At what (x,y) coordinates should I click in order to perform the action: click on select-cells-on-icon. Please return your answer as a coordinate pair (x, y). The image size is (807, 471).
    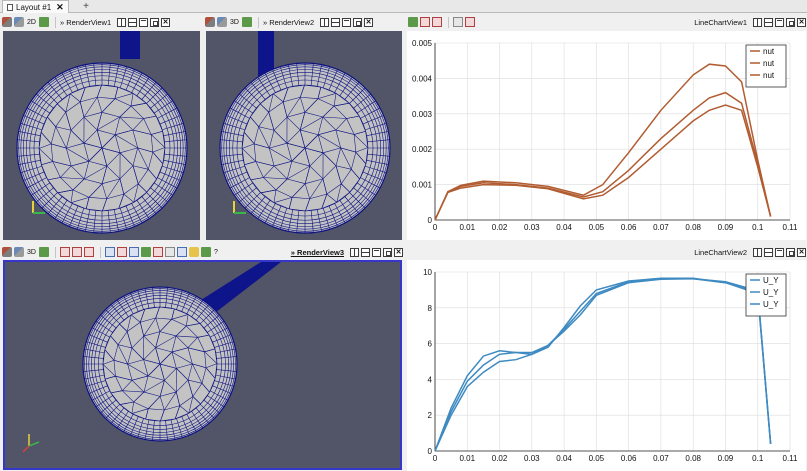
    Looking at the image, I should click on (64, 252).